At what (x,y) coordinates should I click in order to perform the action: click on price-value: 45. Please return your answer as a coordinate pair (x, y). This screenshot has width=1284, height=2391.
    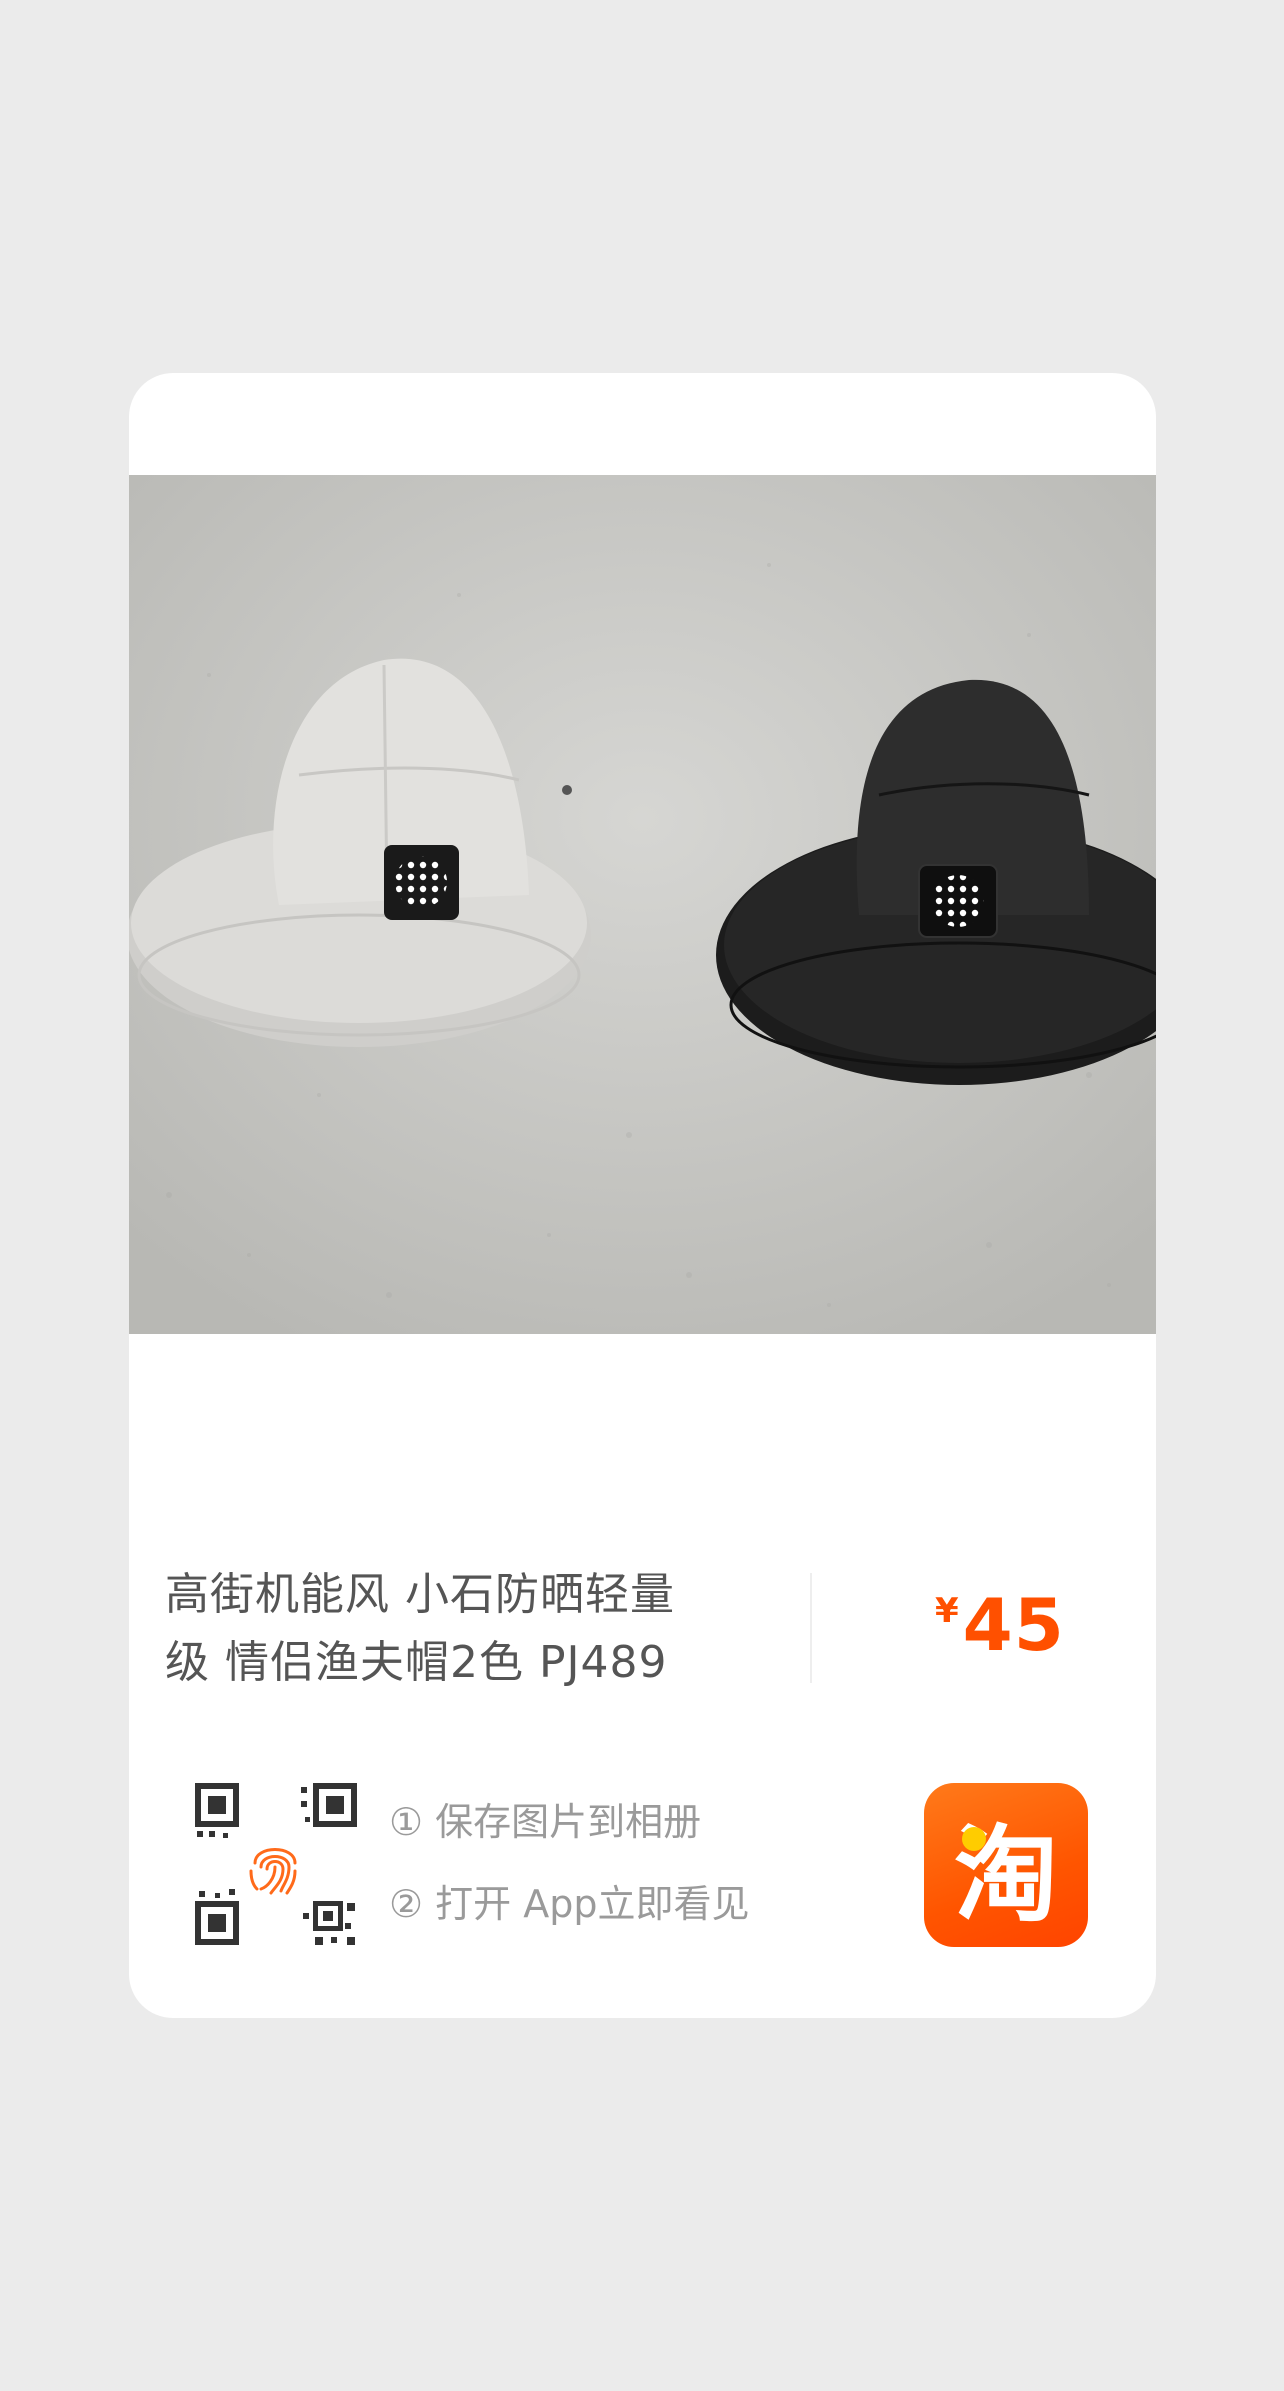
    Looking at the image, I should click on (1013, 1625).